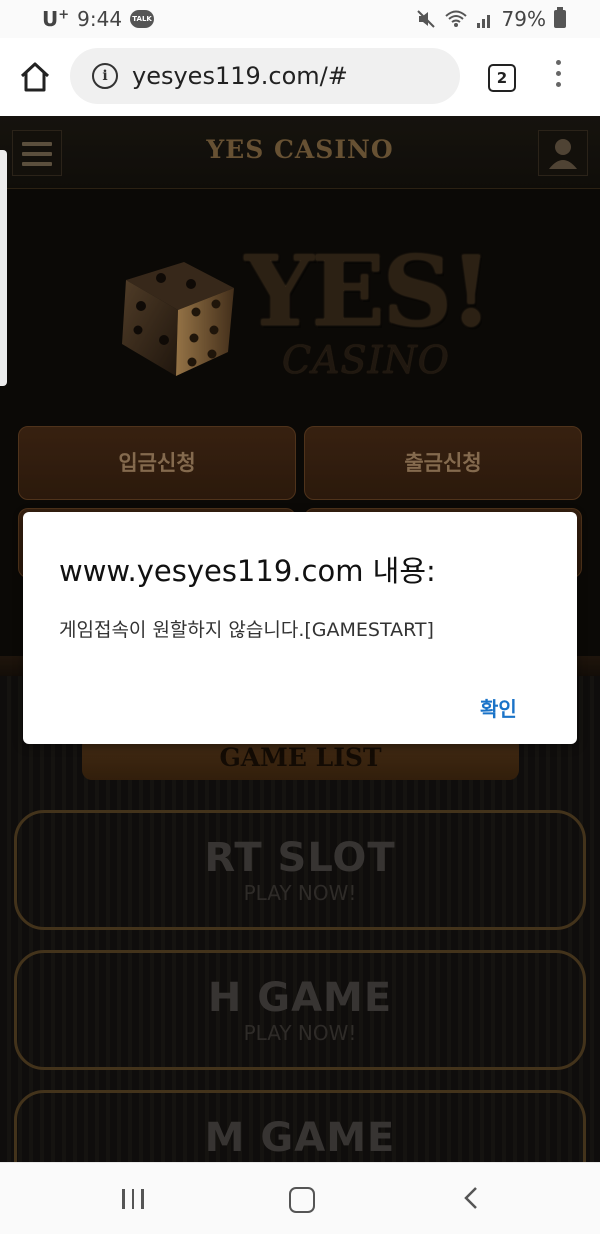 This screenshot has width=600, height=1234. What do you see at coordinates (3, 268) in the screenshot?
I see `edge-panel-handle` at bounding box center [3, 268].